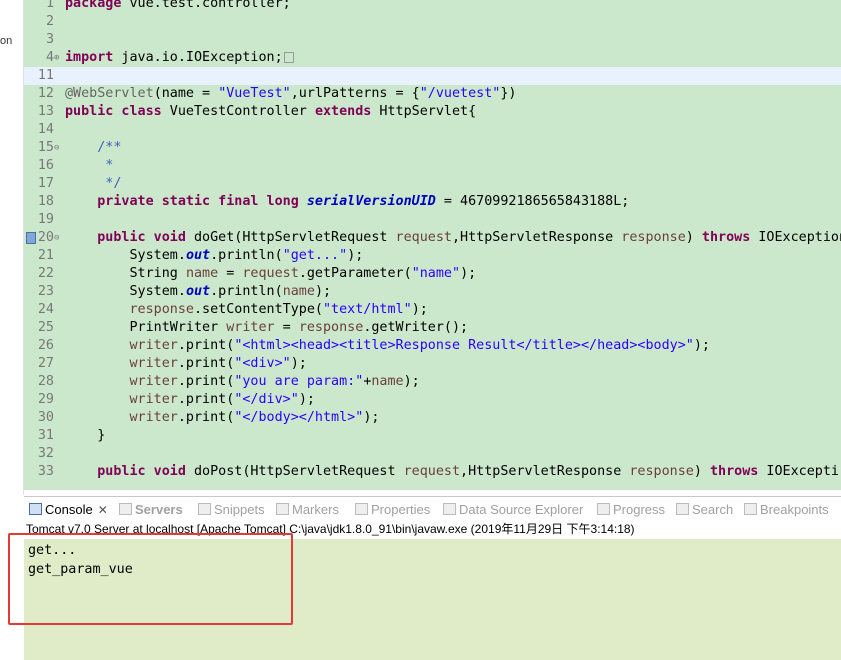  What do you see at coordinates (231, 510) in the screenshot?
I see `tab-snippets: Snippets` at bounding box center [231, 510].